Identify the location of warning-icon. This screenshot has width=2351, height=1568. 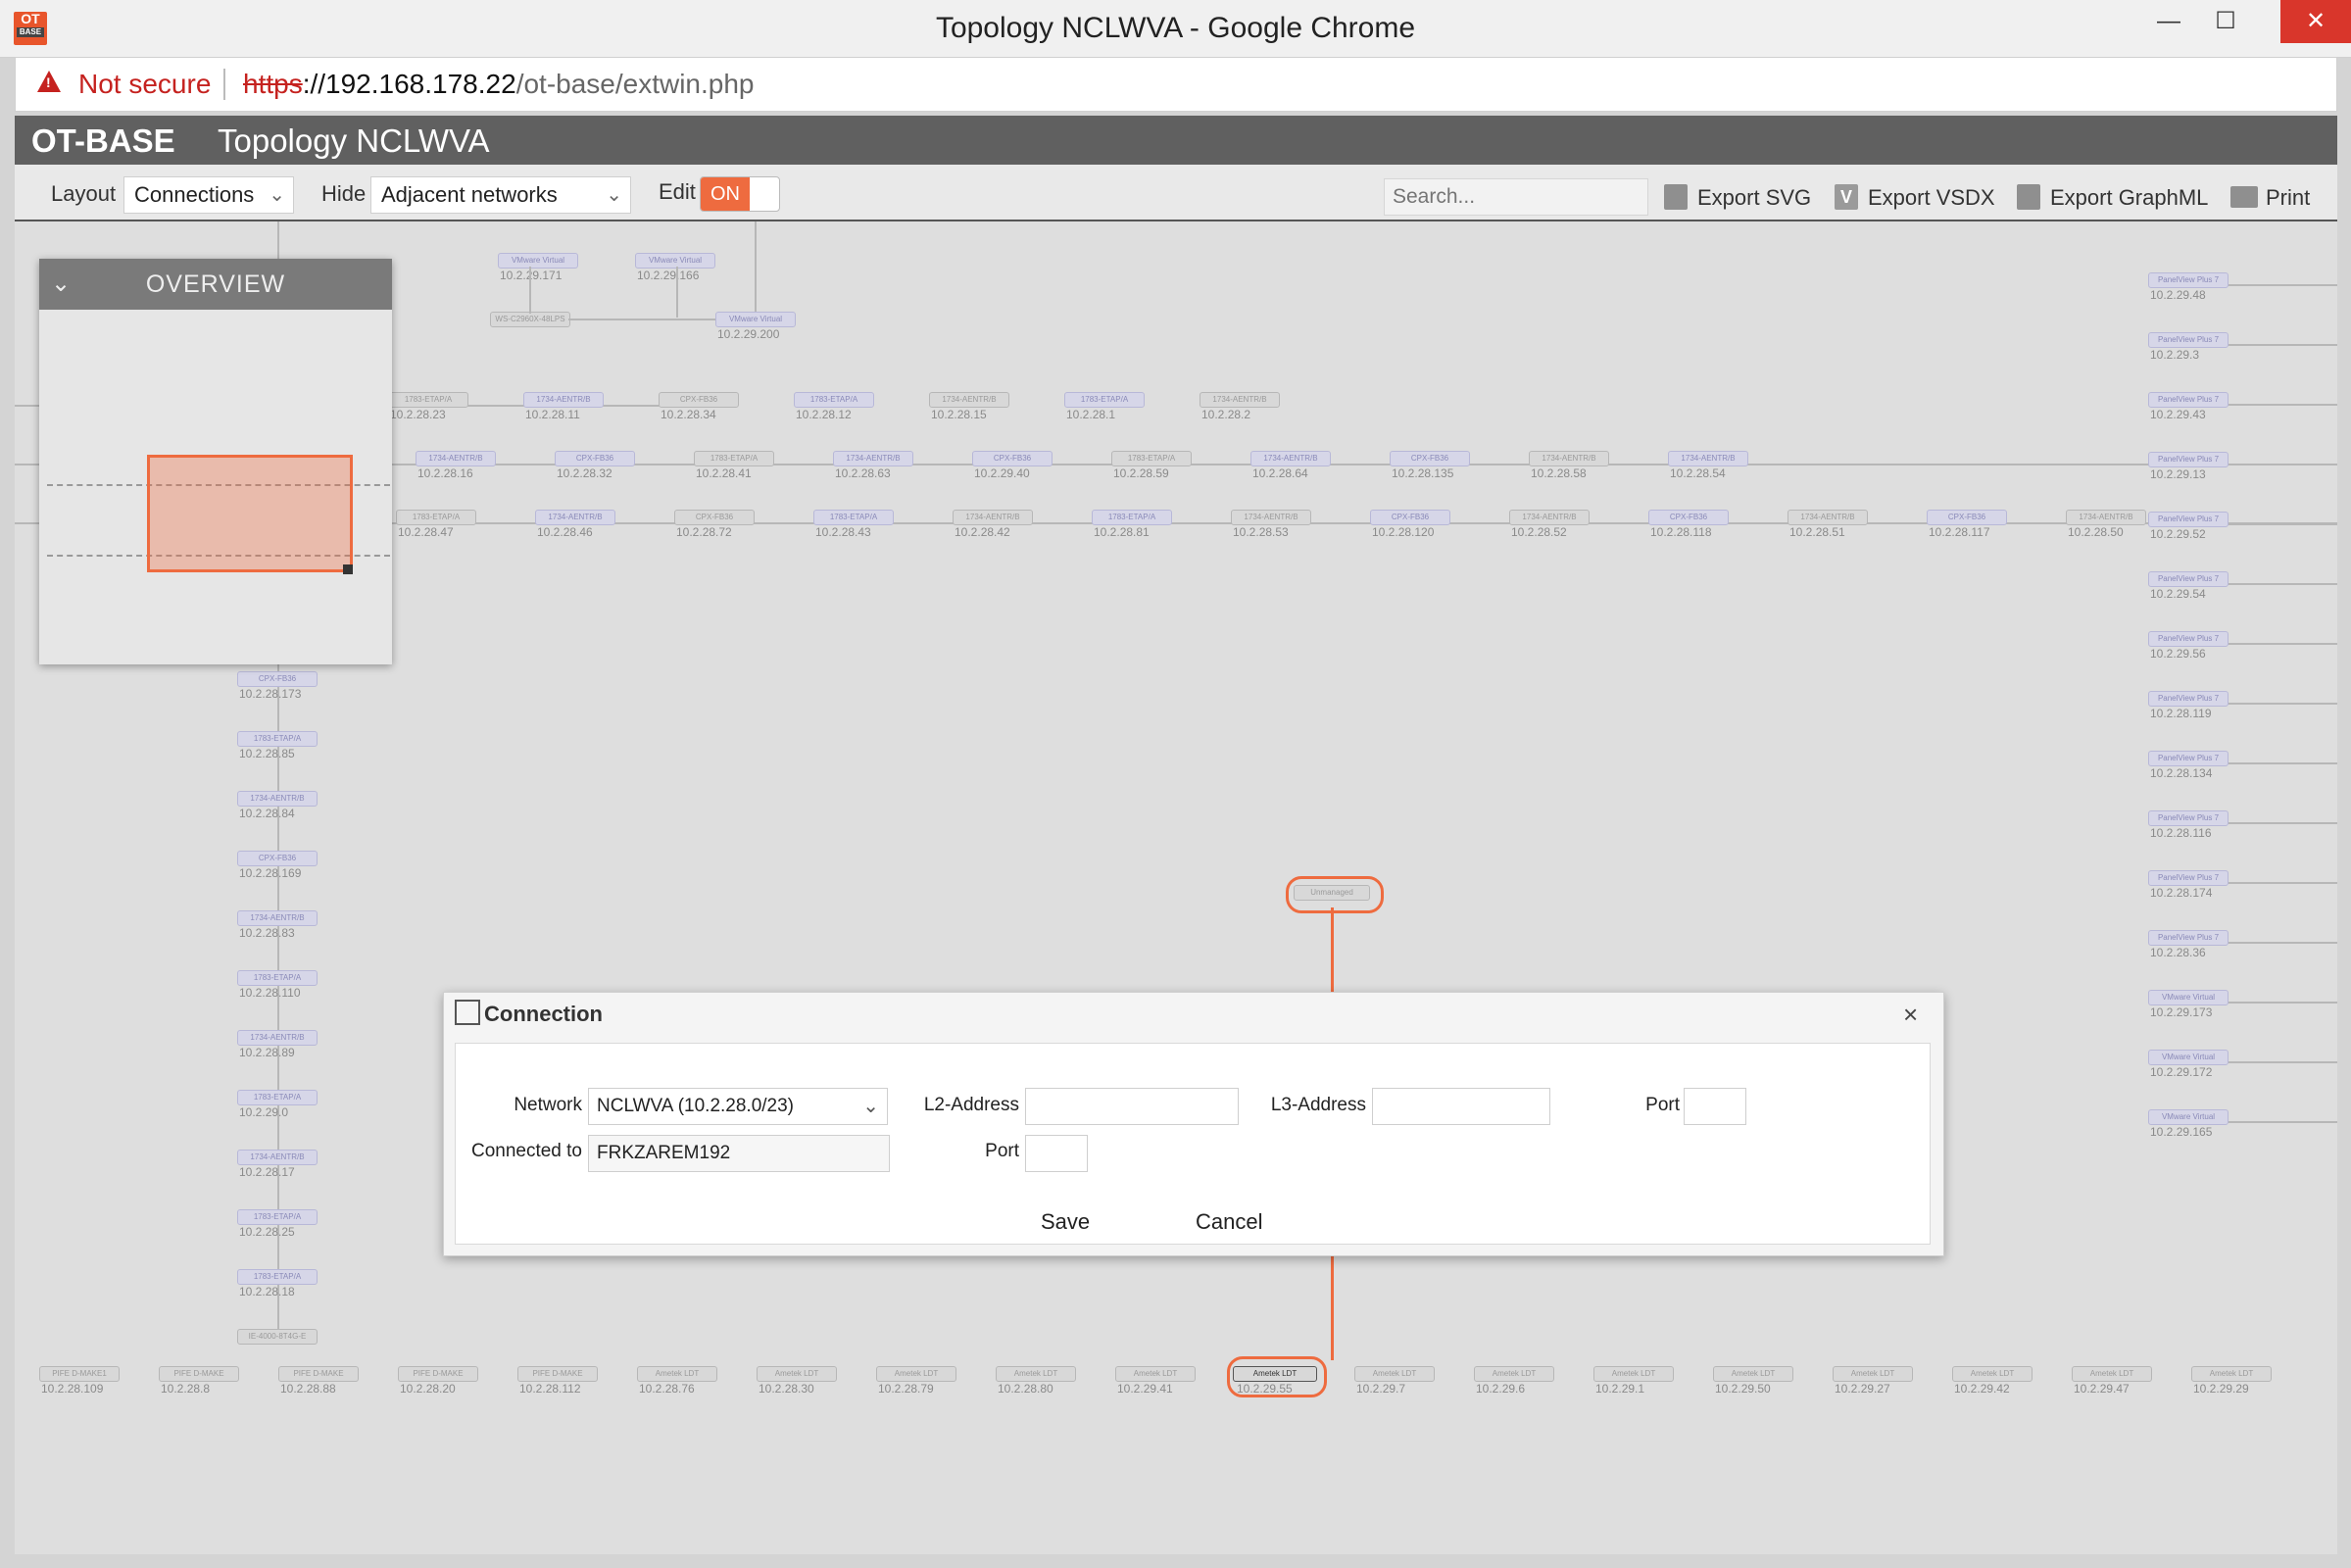
(49, 81).